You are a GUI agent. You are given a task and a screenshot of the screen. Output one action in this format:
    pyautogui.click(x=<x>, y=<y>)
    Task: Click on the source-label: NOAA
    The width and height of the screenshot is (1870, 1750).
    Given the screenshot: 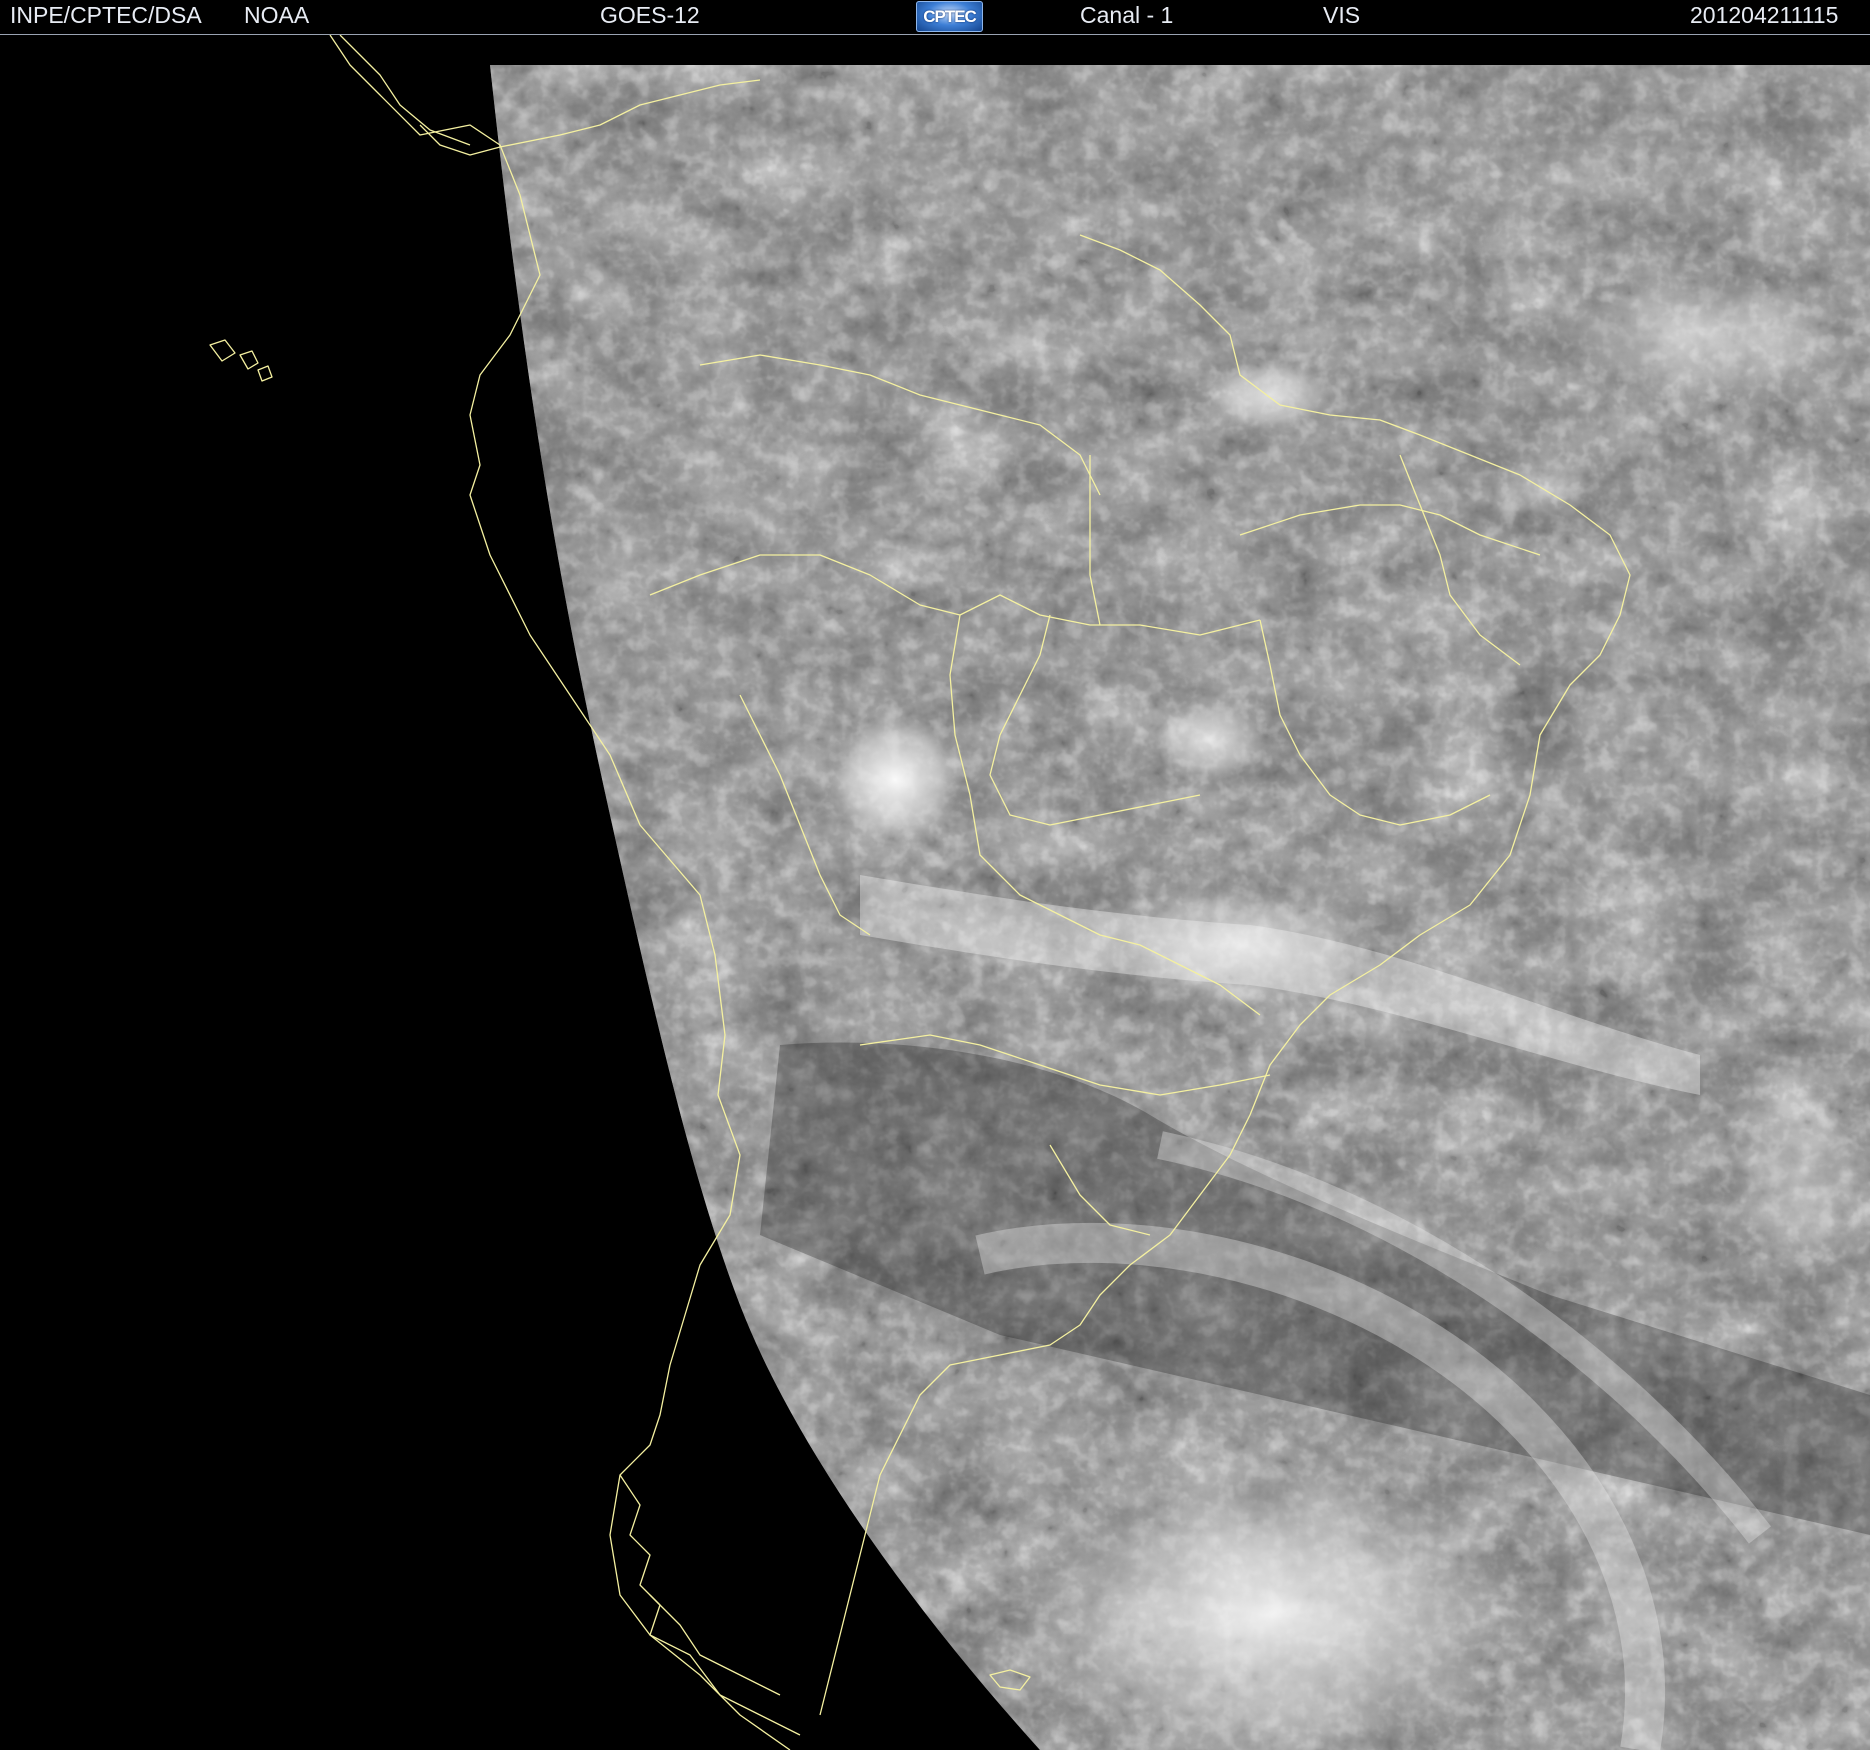 What is the action you would take?
    pyautogui.click(x=277, y=15)
    